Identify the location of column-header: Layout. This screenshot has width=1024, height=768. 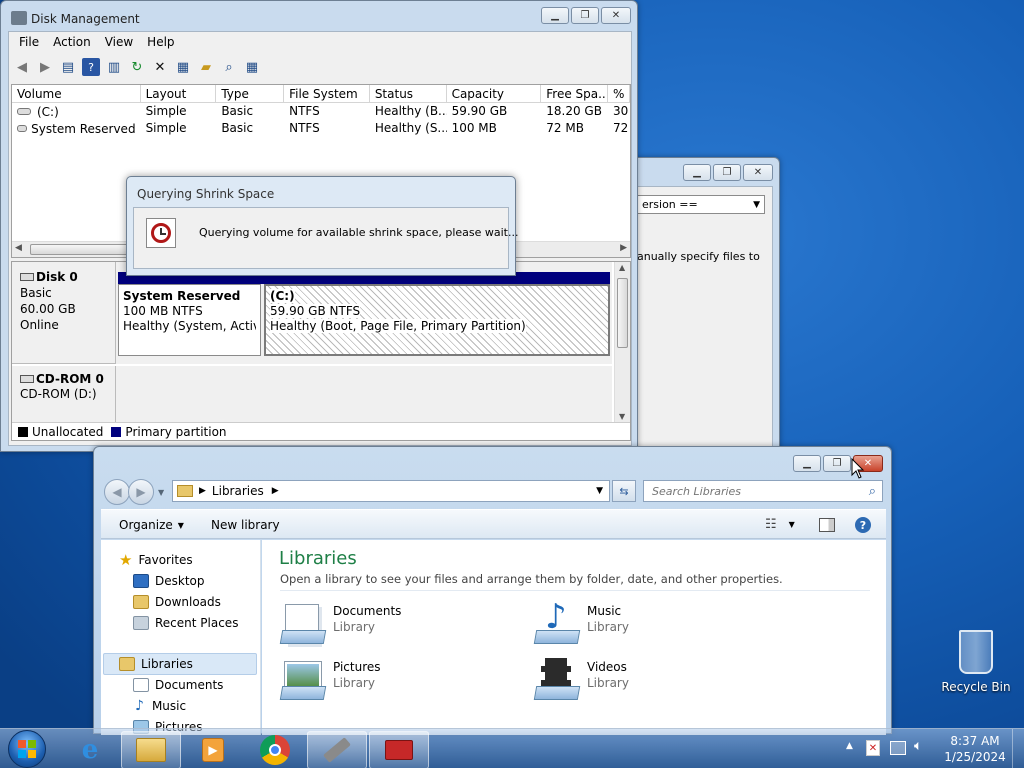
(179, 93).